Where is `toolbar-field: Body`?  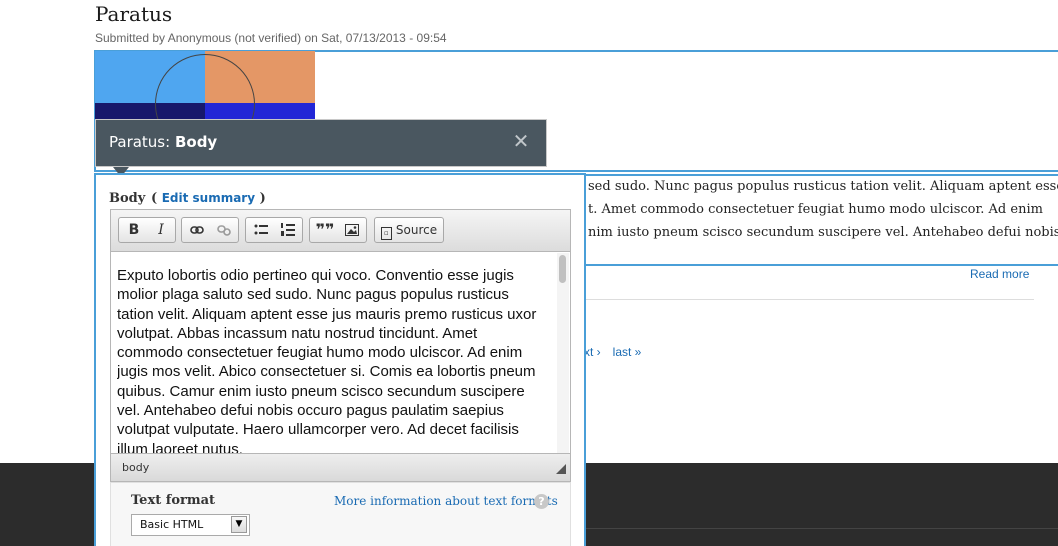
toolbar-field: Body is located at coordinates (196, 142).